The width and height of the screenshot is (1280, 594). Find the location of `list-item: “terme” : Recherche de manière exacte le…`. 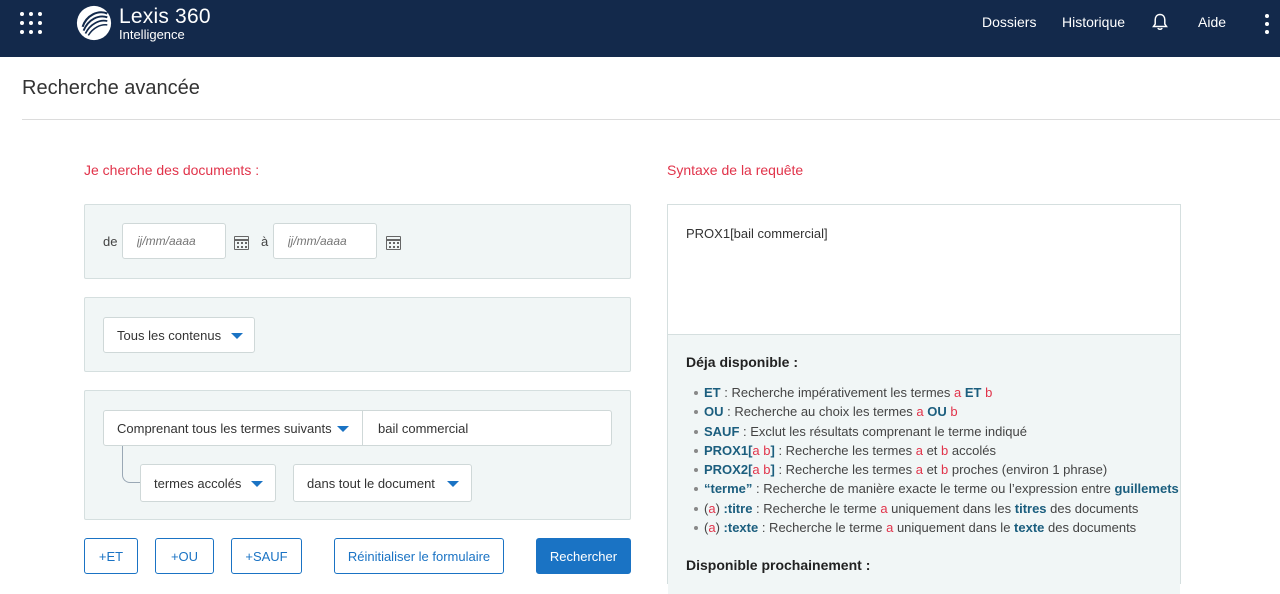

list-item: “terme” : Recherche de manière exacte le… is located at coordinates (936, 488).